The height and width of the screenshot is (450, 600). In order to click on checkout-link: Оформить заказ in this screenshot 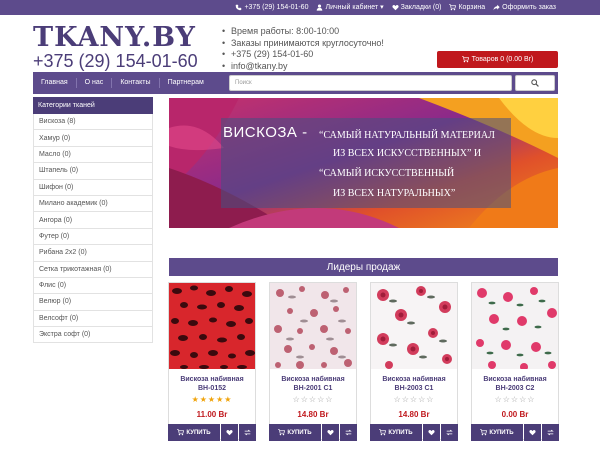, I will do `click(524, 7)`.